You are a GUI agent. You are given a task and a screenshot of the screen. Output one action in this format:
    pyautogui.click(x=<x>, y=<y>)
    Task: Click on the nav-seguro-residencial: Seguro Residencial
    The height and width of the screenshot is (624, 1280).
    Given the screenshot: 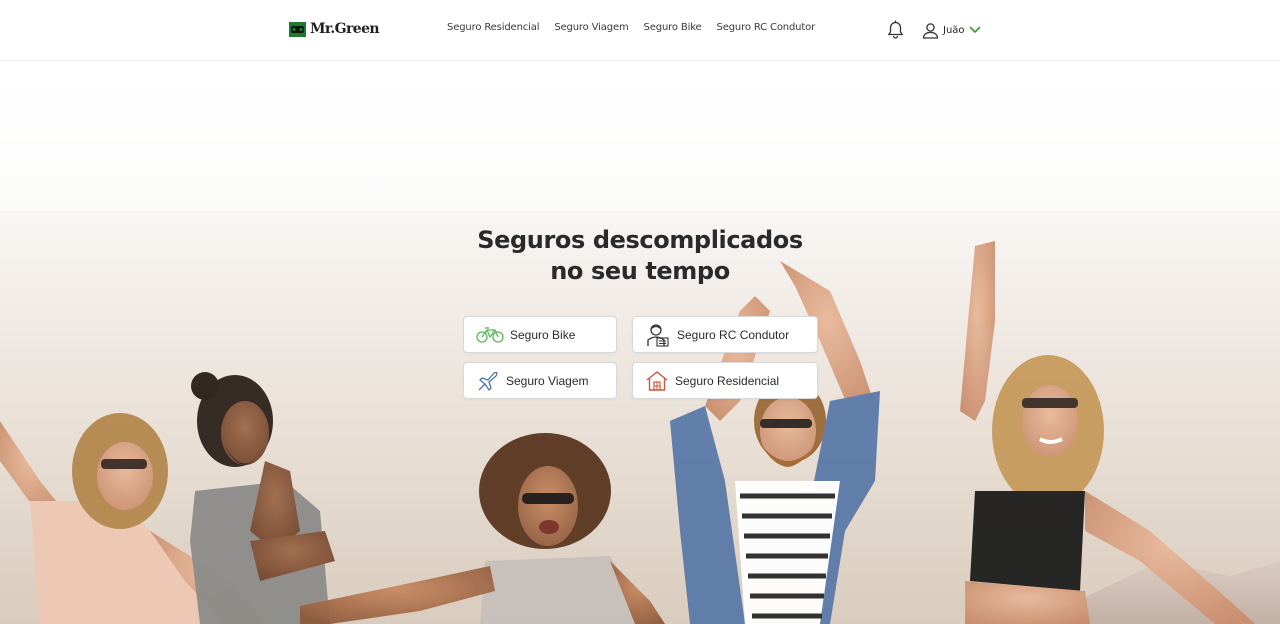 What is the action you would take?
    pyautogui.click(x=493, y=27)
    